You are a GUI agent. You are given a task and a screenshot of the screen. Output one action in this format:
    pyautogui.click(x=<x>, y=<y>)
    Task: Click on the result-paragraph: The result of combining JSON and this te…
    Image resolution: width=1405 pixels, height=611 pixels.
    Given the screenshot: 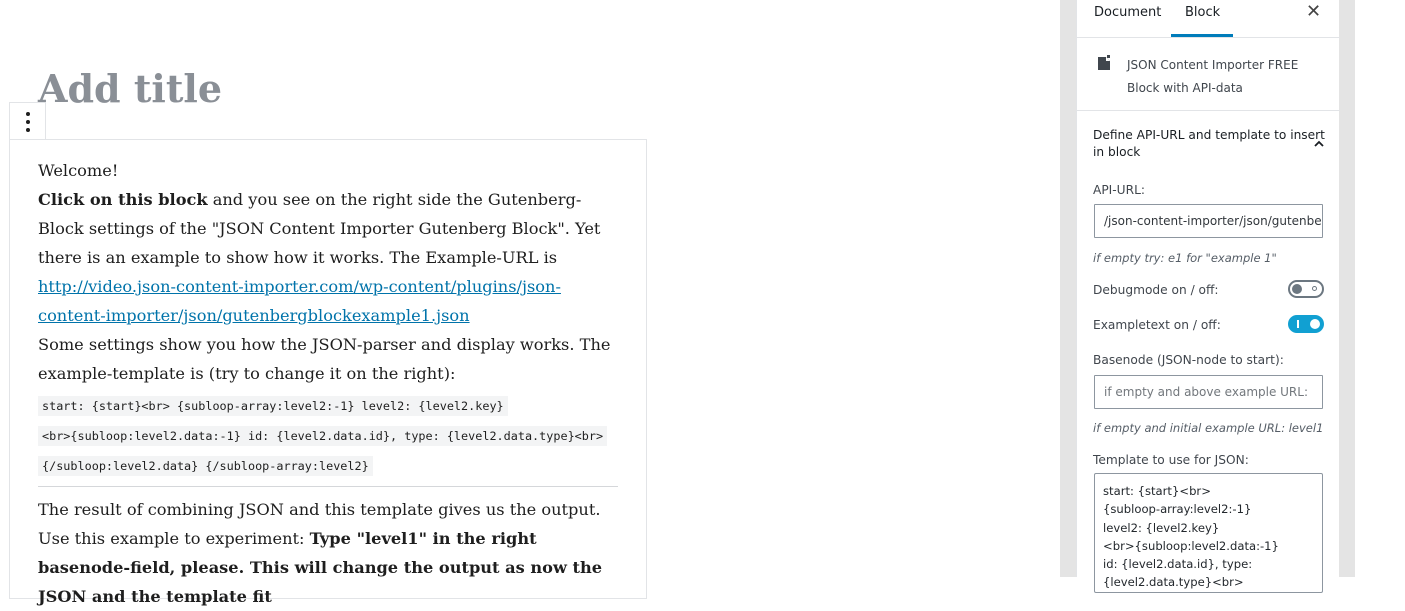 What is the action you would take?
    pyautogui.click(x=329, y=553)
    